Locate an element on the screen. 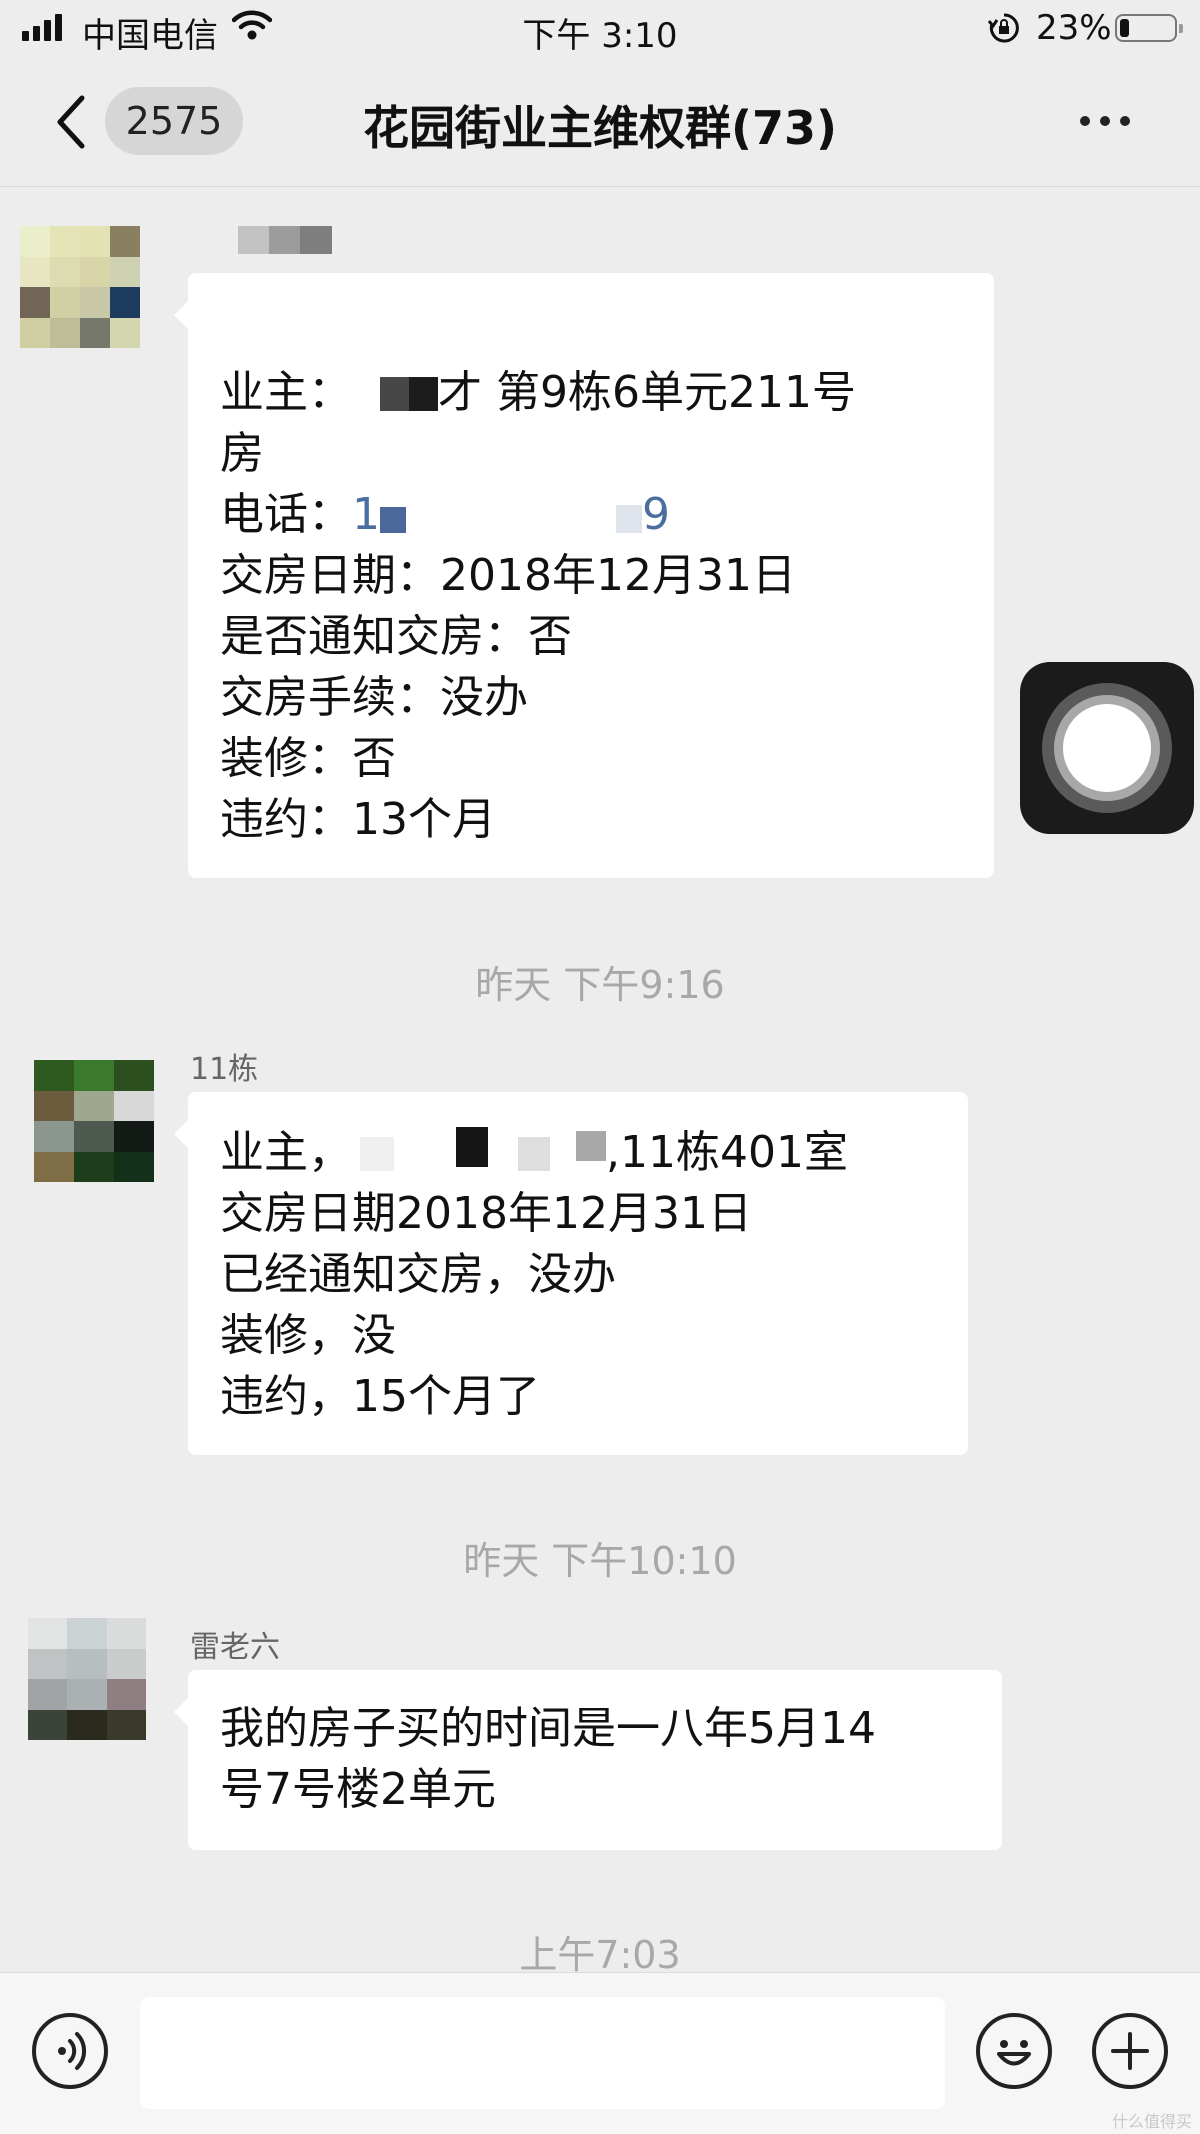  message-text: 装修，没 is located at coordinates (308, 1335).